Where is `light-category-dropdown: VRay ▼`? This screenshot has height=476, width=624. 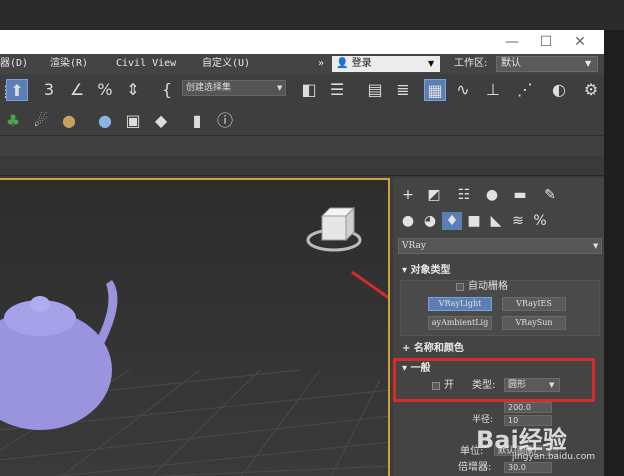
light-category-dropdown: VRay ▼ is located at coordinates (500, 246).